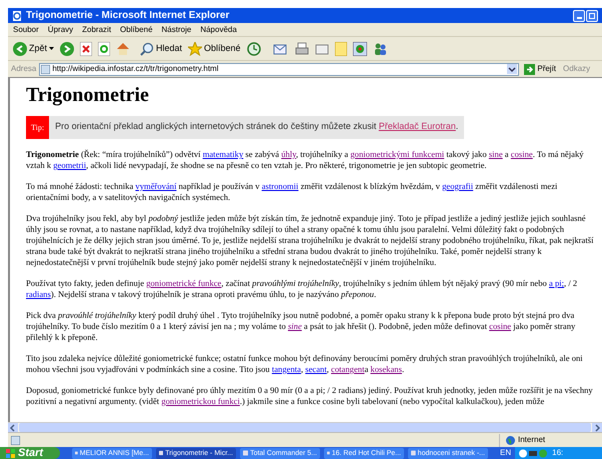  Describe the element at coordinates (558, 453) in the screenshot. I see `clock: 16:` at that location.